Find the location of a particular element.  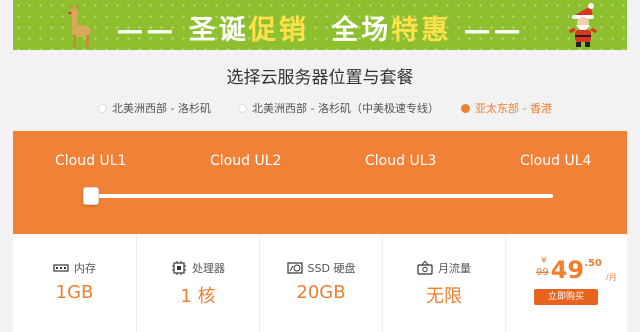

banner-text-3: 全场 is located at coordinates (361, 30).